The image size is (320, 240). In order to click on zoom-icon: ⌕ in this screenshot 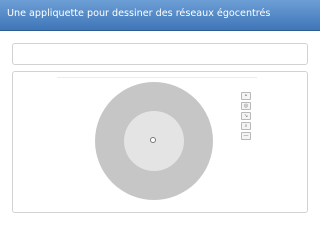, I will do `click(246, 126)`.